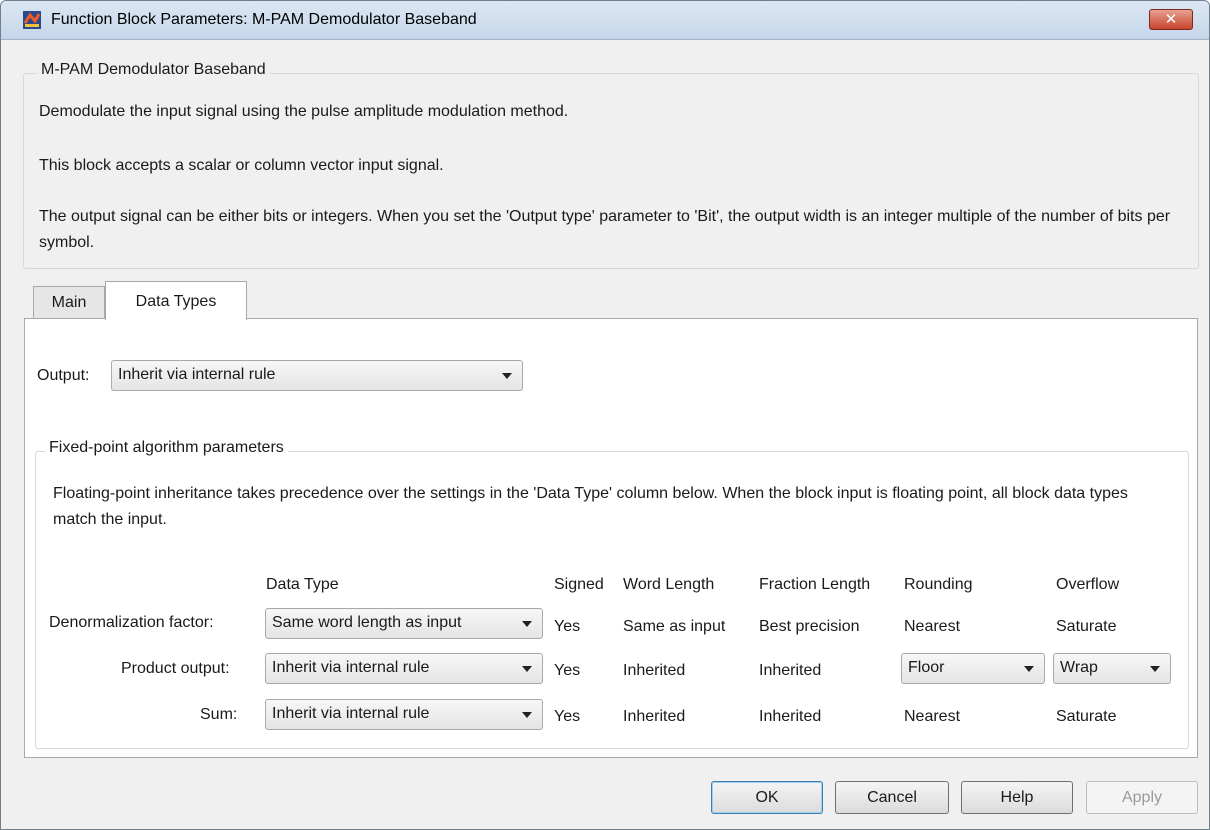 The width and height of the screenshot is (1210, 830). What do you see at coordinates (973, 668) in the screenshot?
I see `product-output-rounding-dropdown: Floor` at bounding box center [973, 668].